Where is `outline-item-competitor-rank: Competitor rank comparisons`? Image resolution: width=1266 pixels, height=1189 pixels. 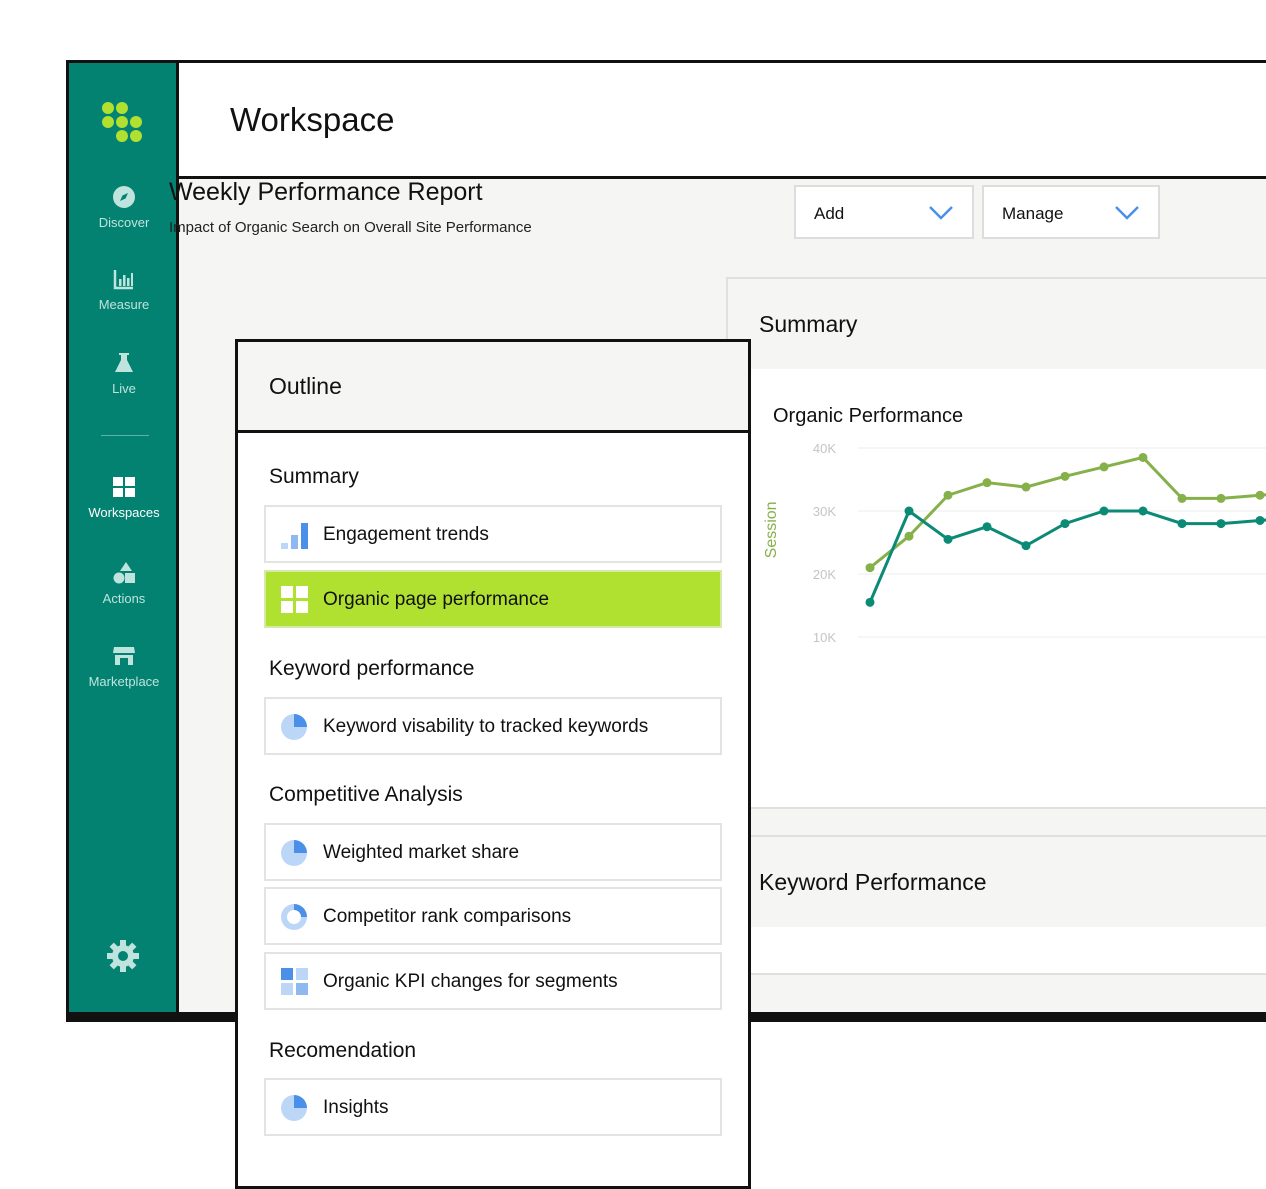
outline-item-competitor-rank: Competitor rank comparisons is located at coordinates (493, 916).